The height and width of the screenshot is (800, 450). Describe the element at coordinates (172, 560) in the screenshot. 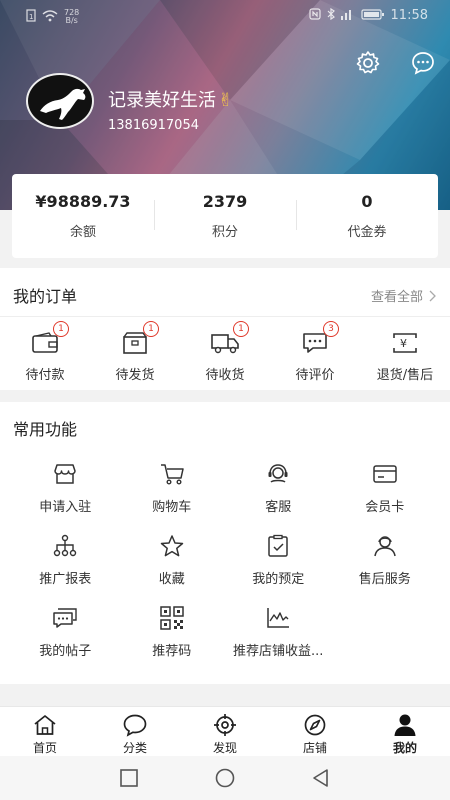

I see `func-favorites: 收藏` at that location.